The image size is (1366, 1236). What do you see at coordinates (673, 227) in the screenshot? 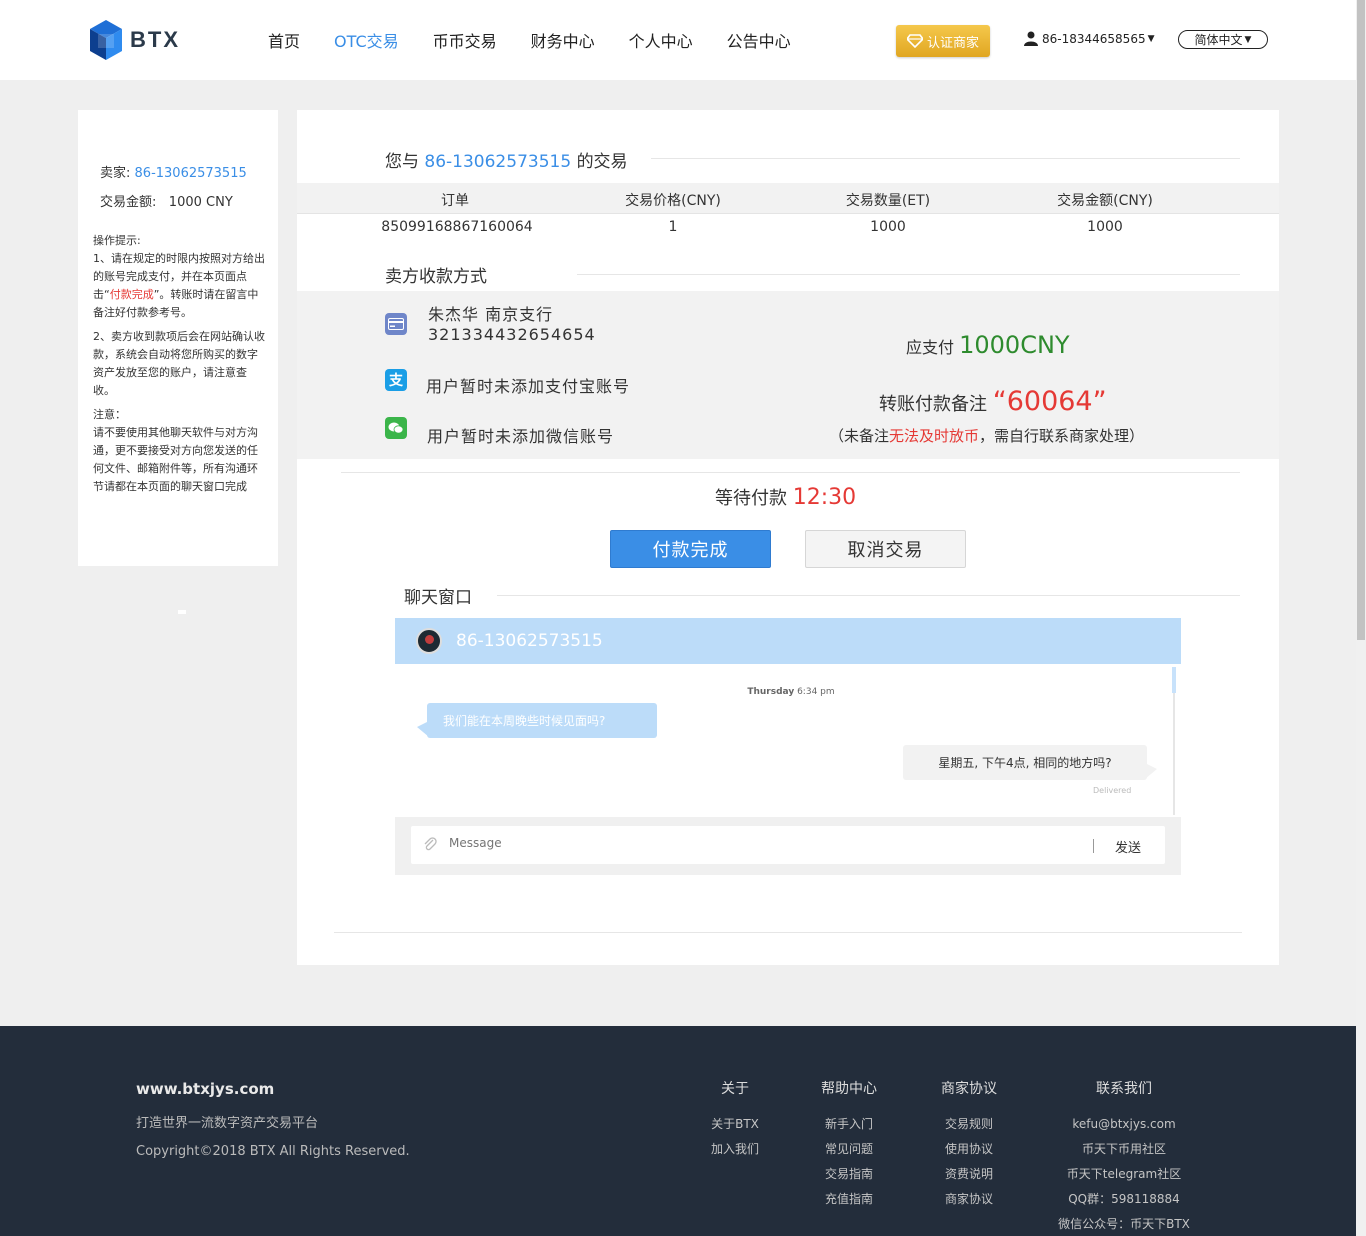
I see `order-price: 1` at bounding box center [673, 227].